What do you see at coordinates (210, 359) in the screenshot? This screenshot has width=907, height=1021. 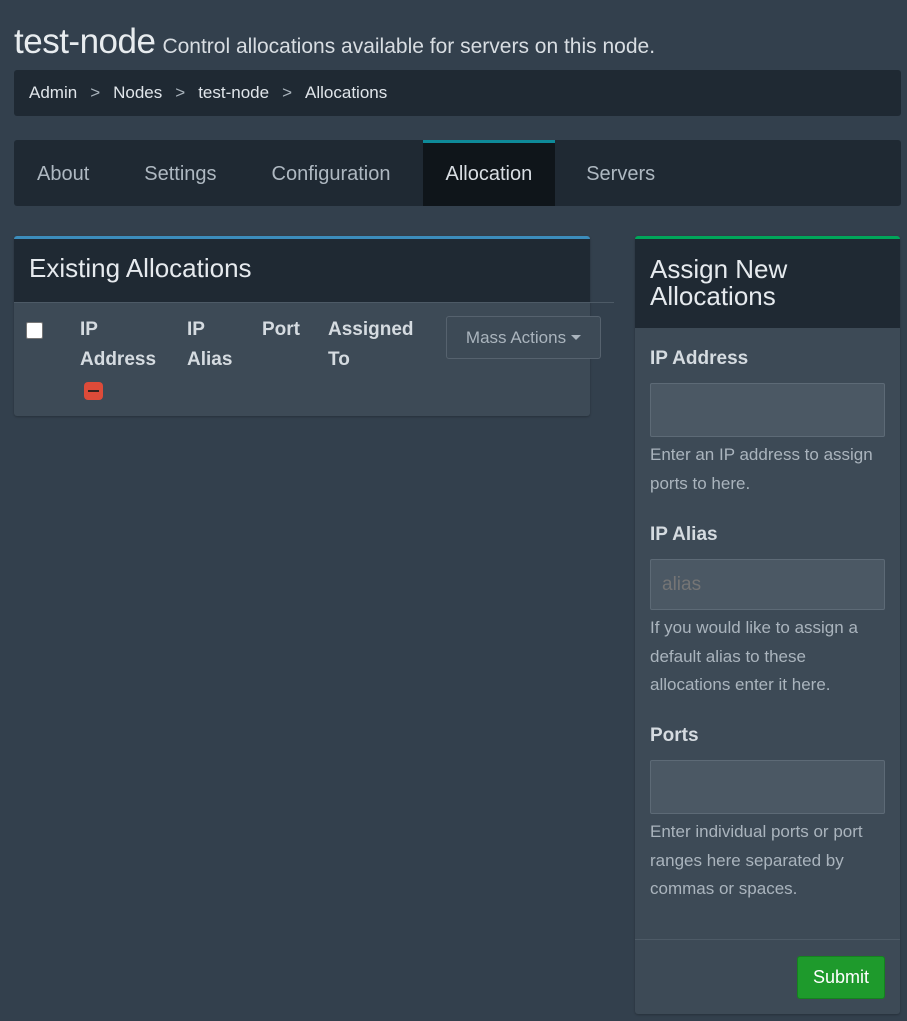 I see `column-ip-alias-line2: Alias` at bounding box center [210, 359].